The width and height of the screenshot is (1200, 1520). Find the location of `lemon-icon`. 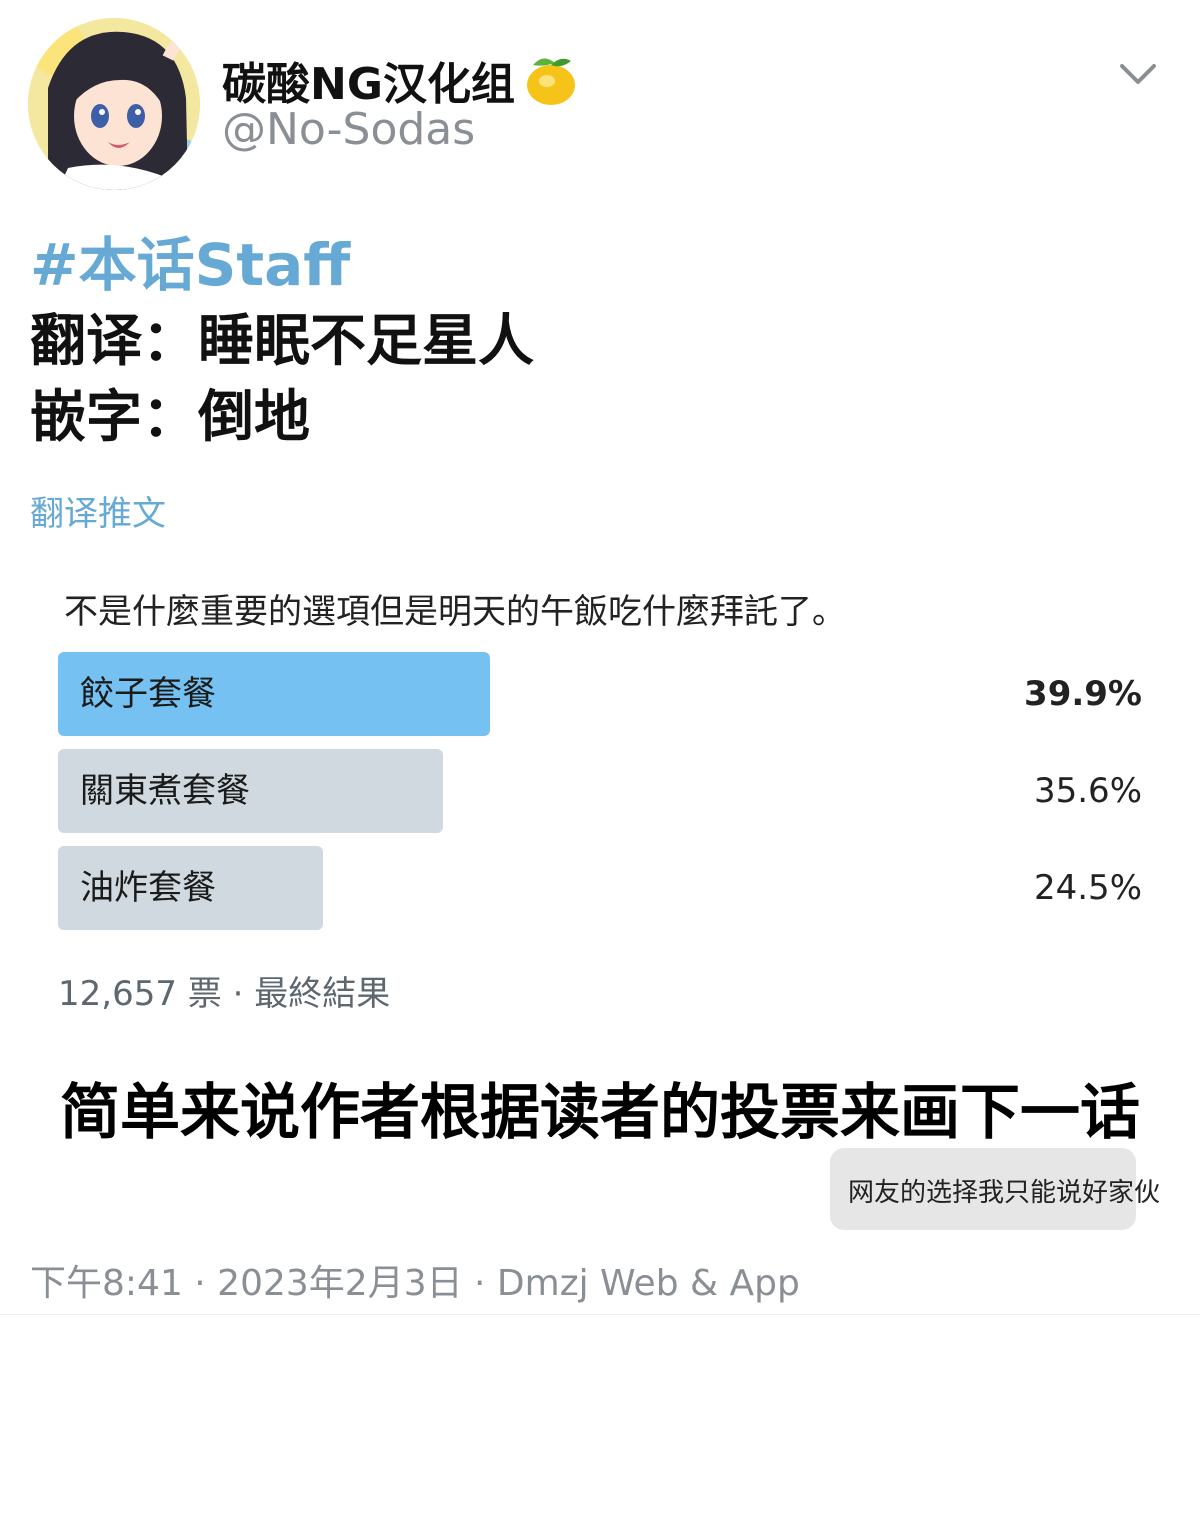

lemon-icon is located at coordinates (550, 80).